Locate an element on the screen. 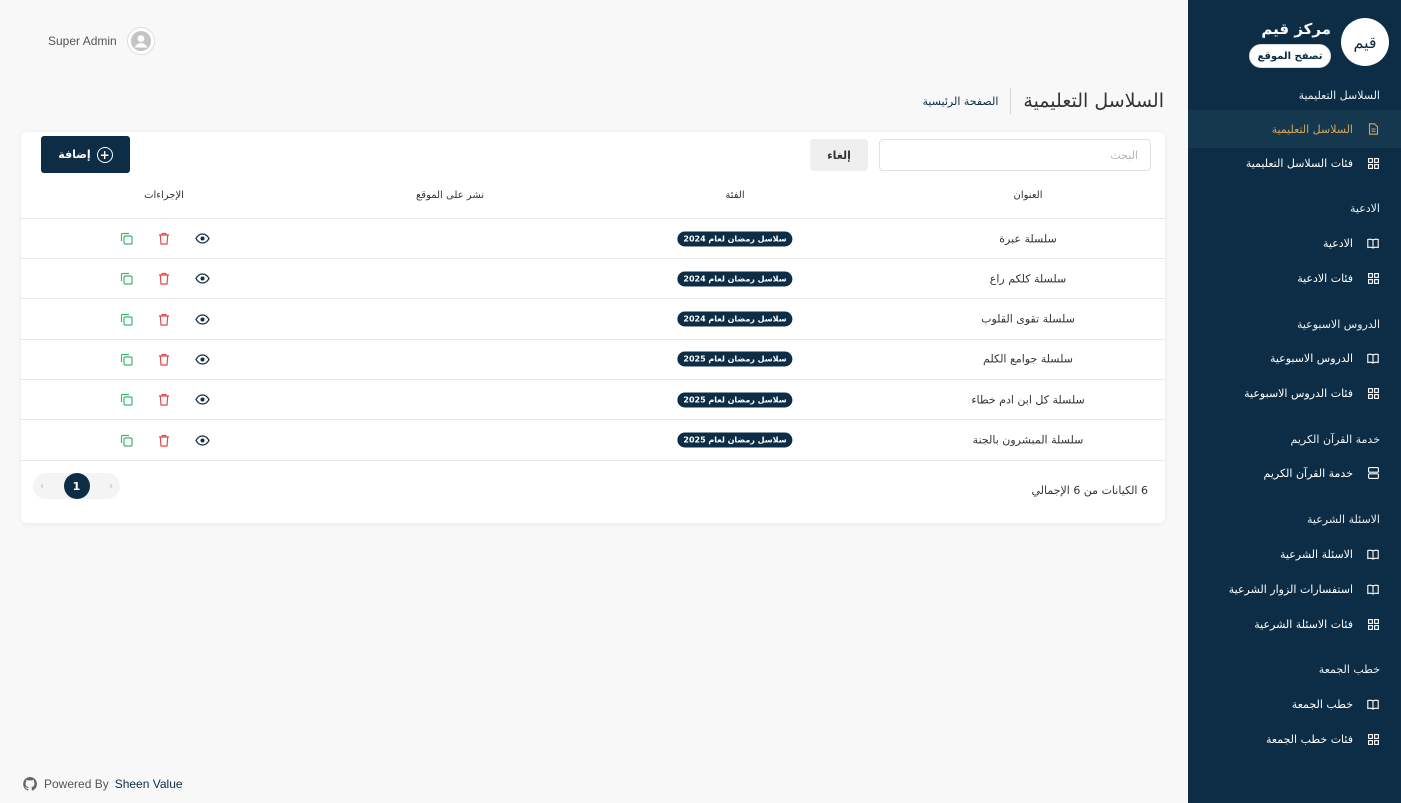  sidebar-item-label: فئات الادعية is located at coordinates (1325, 278).